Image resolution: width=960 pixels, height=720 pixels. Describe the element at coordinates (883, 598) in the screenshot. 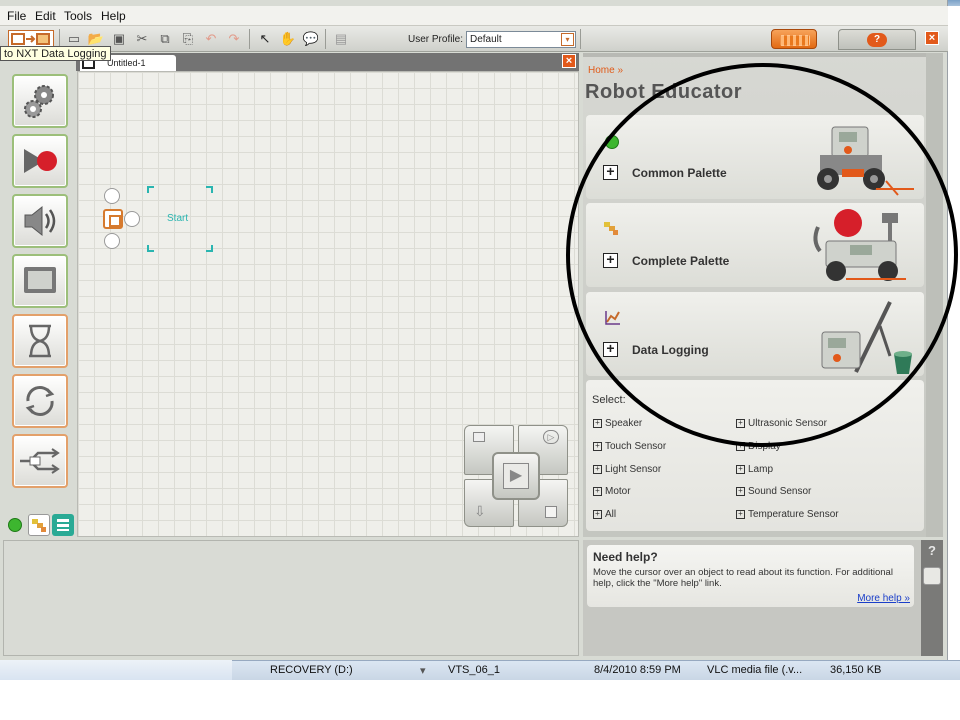

I see `more-help-link: More help »` at that location.